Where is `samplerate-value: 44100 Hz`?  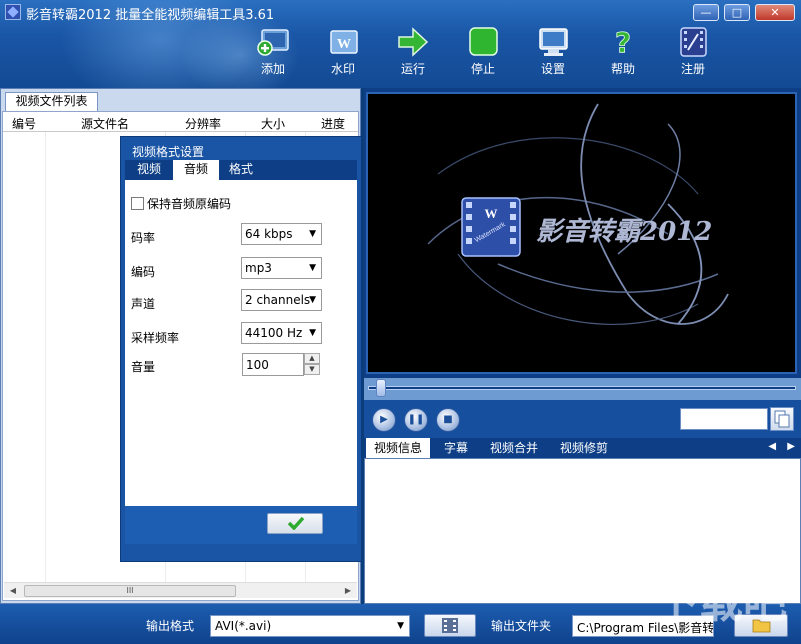 samplerate-value: 44100 Hz is located at coordinates (274, 333).